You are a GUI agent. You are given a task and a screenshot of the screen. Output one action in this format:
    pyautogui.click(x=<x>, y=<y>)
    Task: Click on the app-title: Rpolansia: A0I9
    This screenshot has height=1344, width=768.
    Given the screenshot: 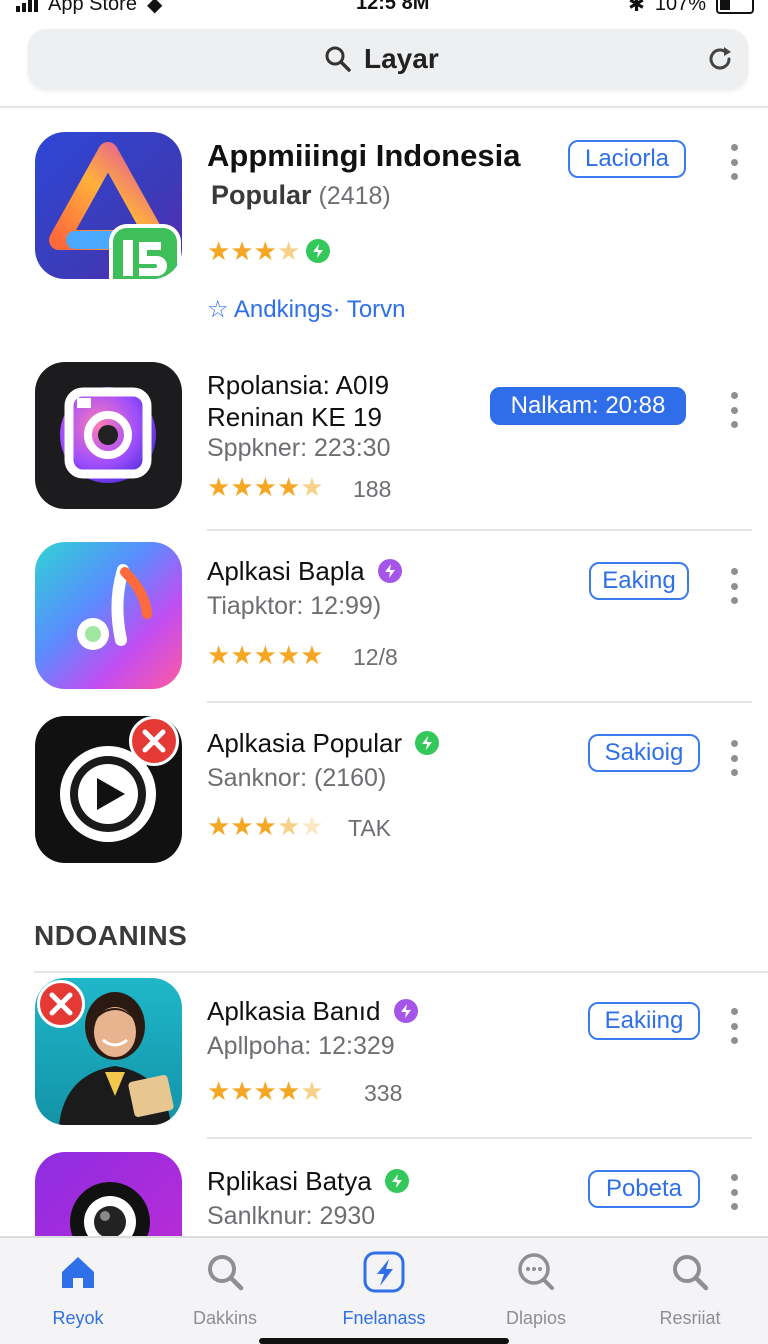 What is the action you would take?
    pyautogui.click(x=298, y=385)
    